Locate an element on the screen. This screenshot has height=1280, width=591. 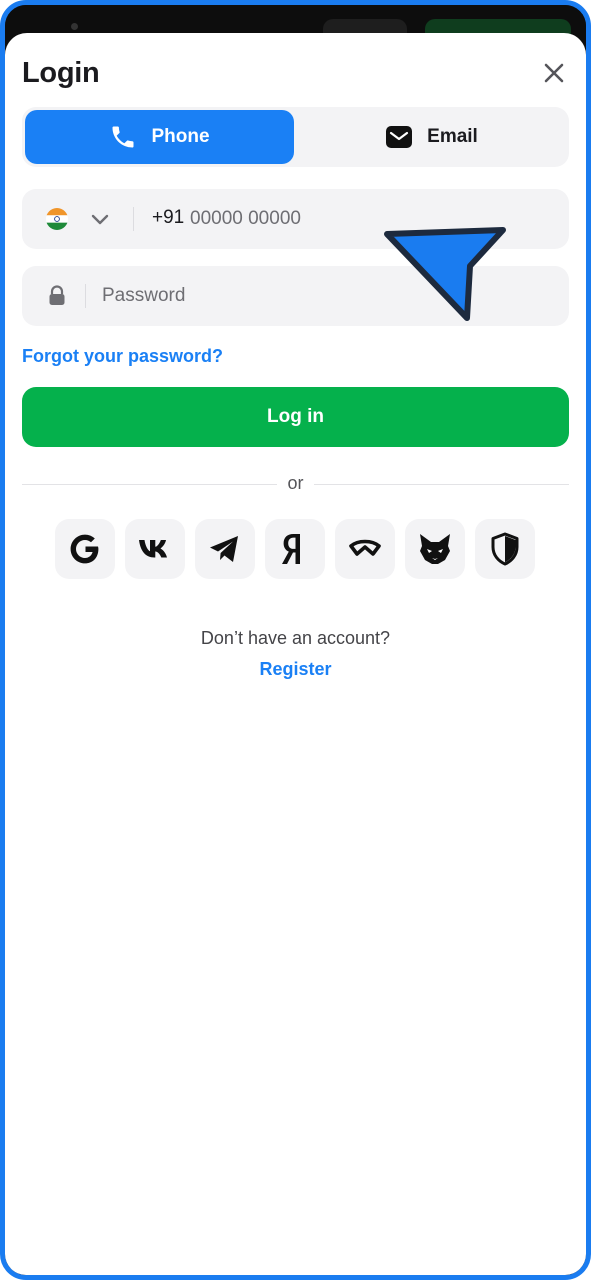
close-icon is located at coordinates (554, 73).